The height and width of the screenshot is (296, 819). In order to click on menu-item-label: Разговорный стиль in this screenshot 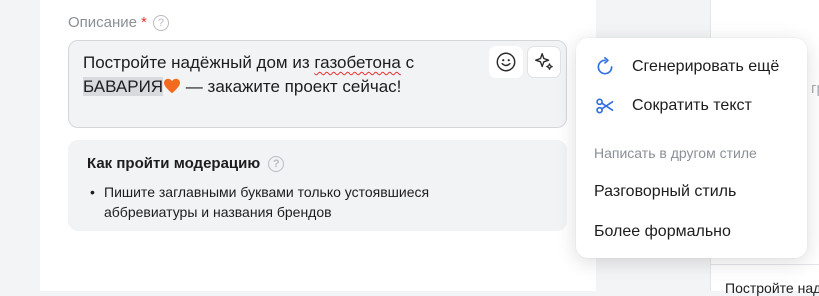, I will do `click(665, 191)`.